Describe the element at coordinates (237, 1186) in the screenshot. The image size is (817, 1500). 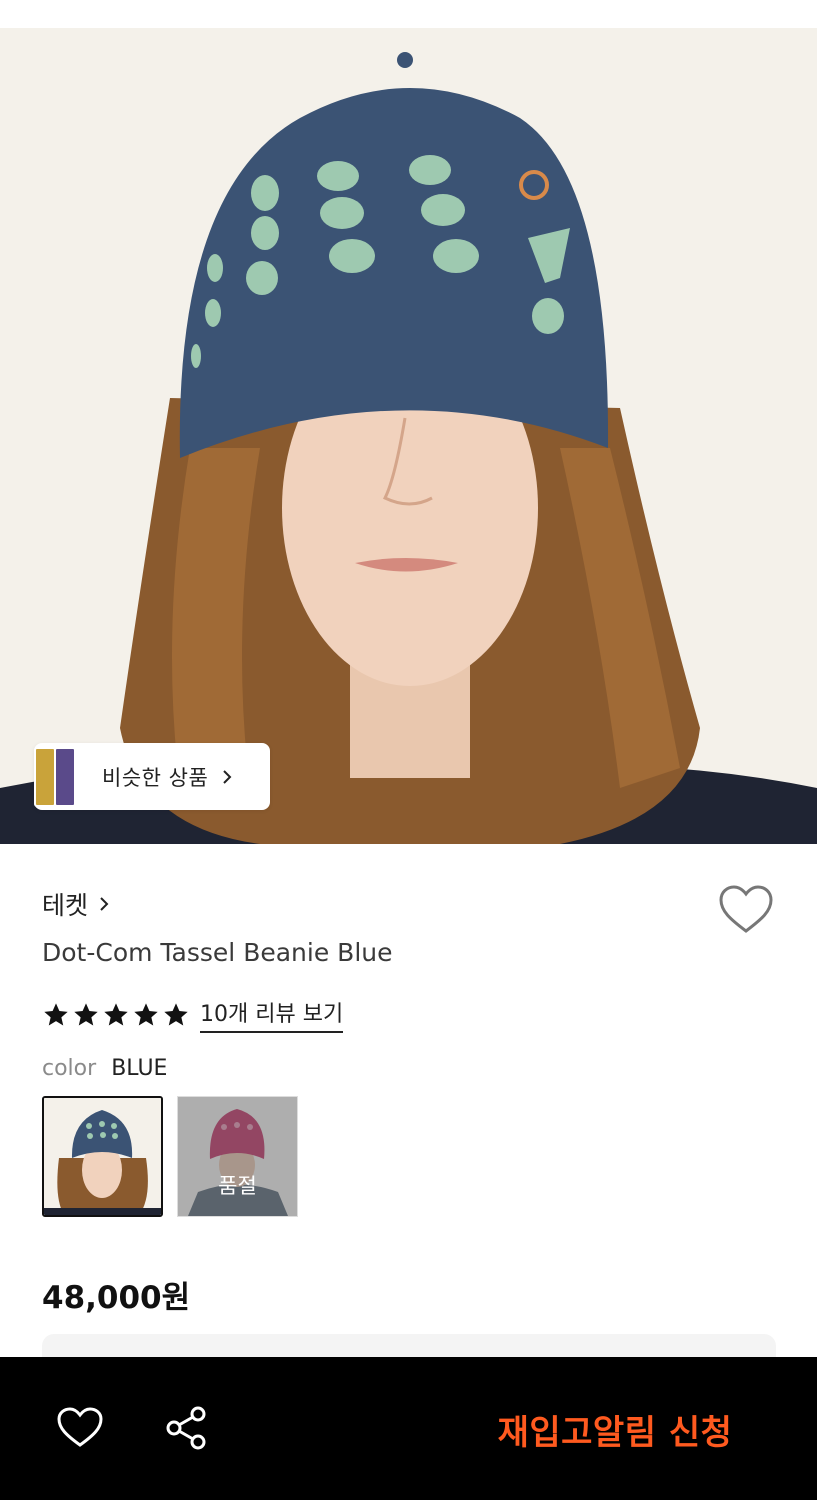
I see `sold-out-label: 품절` at that location.